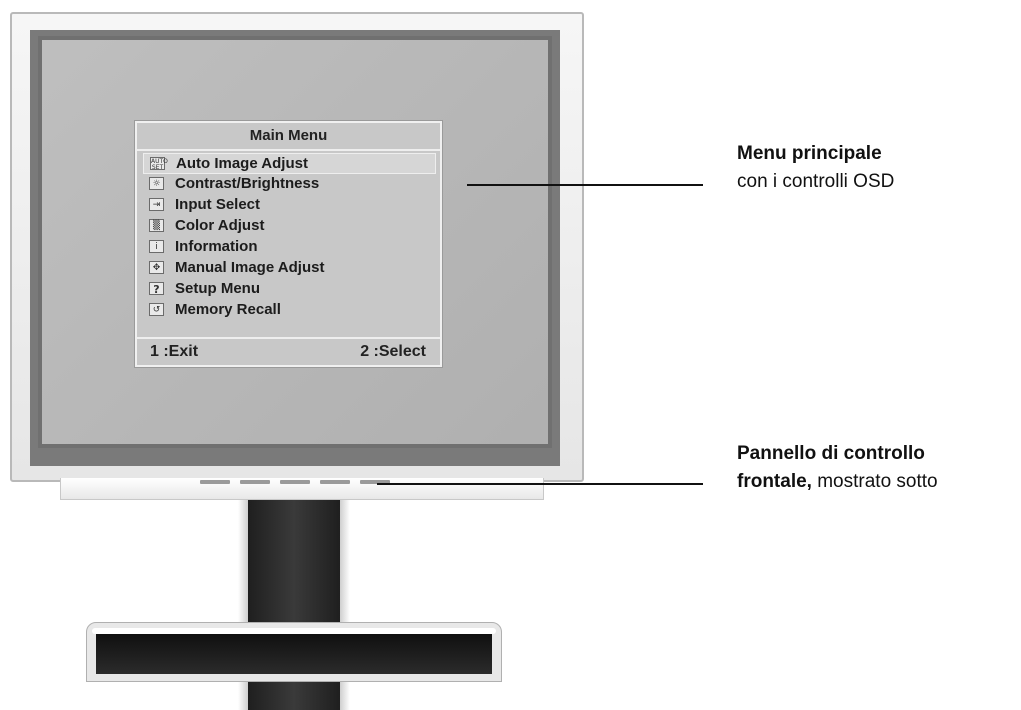 The height and width of the screenshot is (710, 1021). I want to click on main-menu-callout: Menu principale con i controlli OSD, so click(815, 168).